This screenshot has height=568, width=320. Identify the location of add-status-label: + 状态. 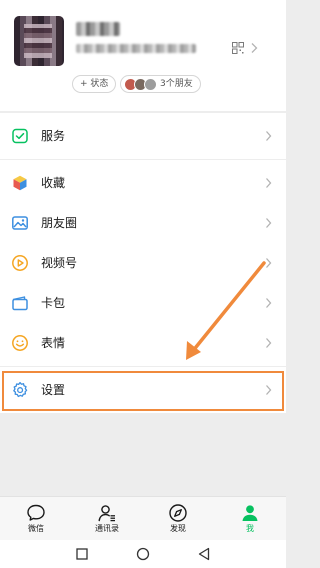
(94, 84).